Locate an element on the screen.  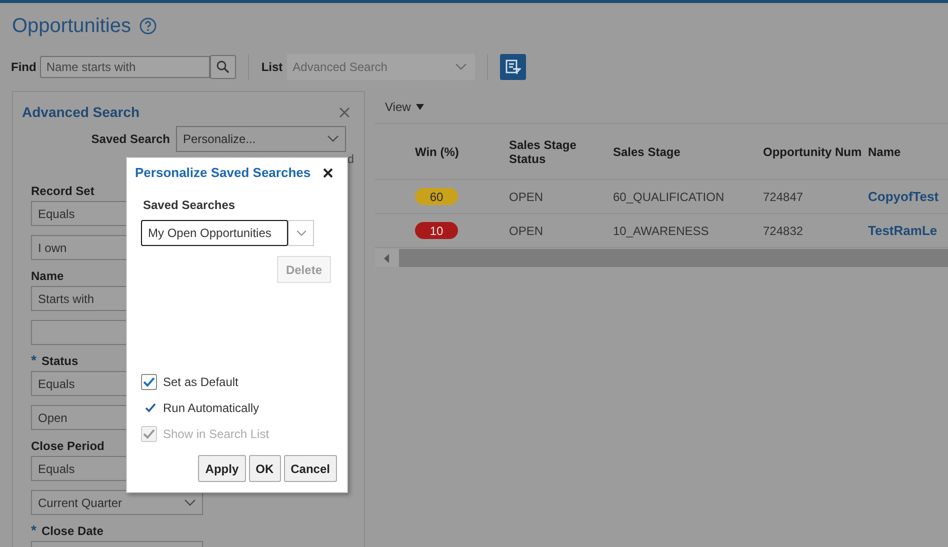
dropdown-field: Current Quarter is located at coordinates (117, 502).